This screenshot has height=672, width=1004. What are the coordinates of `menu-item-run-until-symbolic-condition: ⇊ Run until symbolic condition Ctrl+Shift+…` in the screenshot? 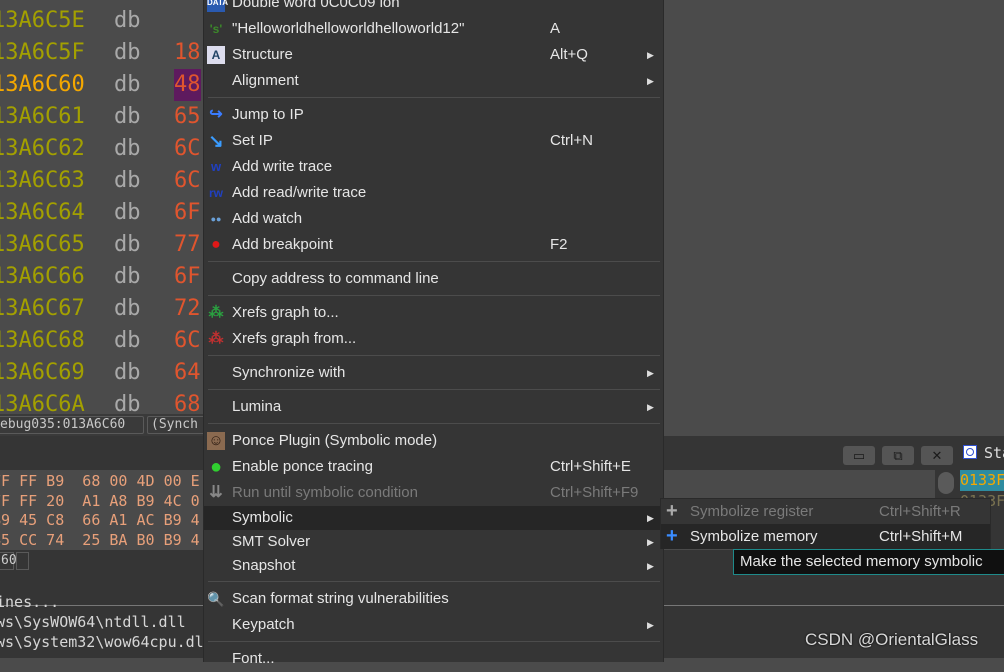 It's located at (433, 493).